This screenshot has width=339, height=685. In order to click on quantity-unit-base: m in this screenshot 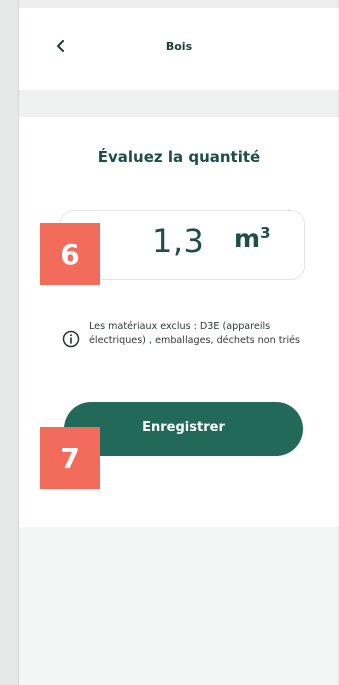, I will do `click(247, 238)`.